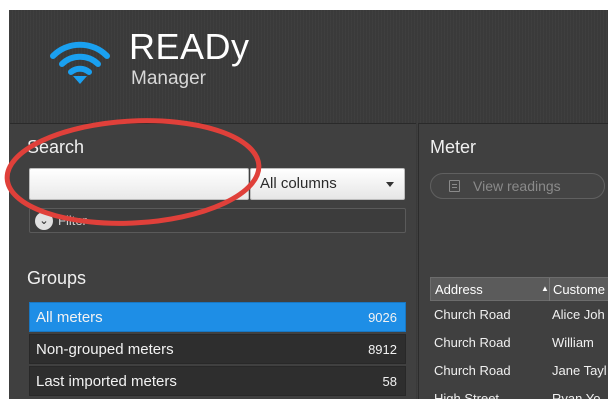 This screenshot has width=608, height=399. What do you see at coordinates (579, 289) in the screenshot?
I see `column-header-customer: Custome` at bounding box center [579, 289].